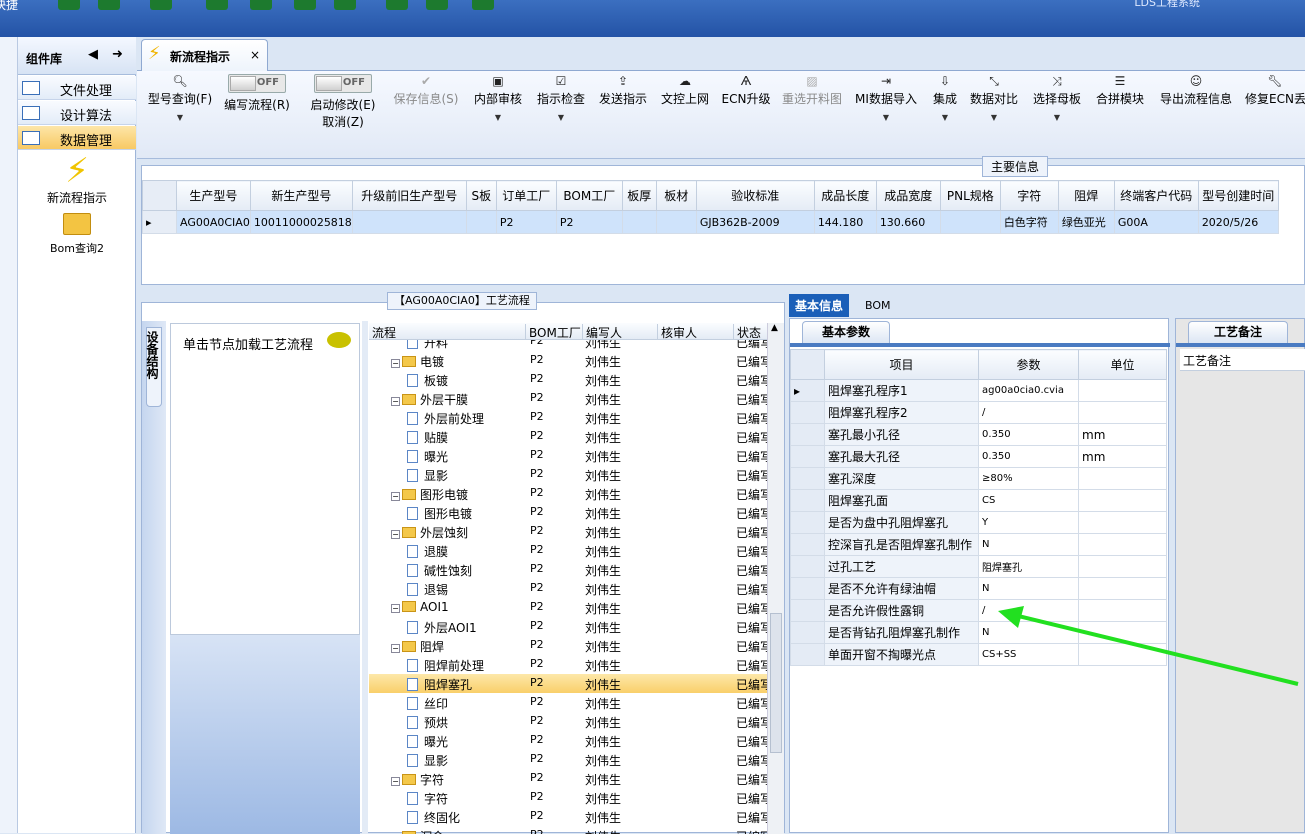  Describe the element at coordinates (301, 195) in the screenshot. I see `column-header: 新生产型号` at that location.